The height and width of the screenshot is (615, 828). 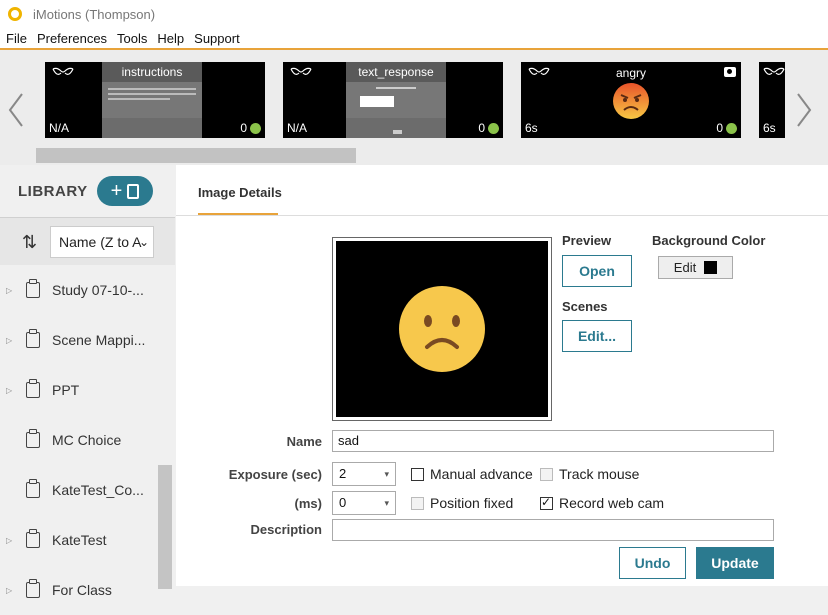 I want to click on image-preview, so click(x=442, y=329).